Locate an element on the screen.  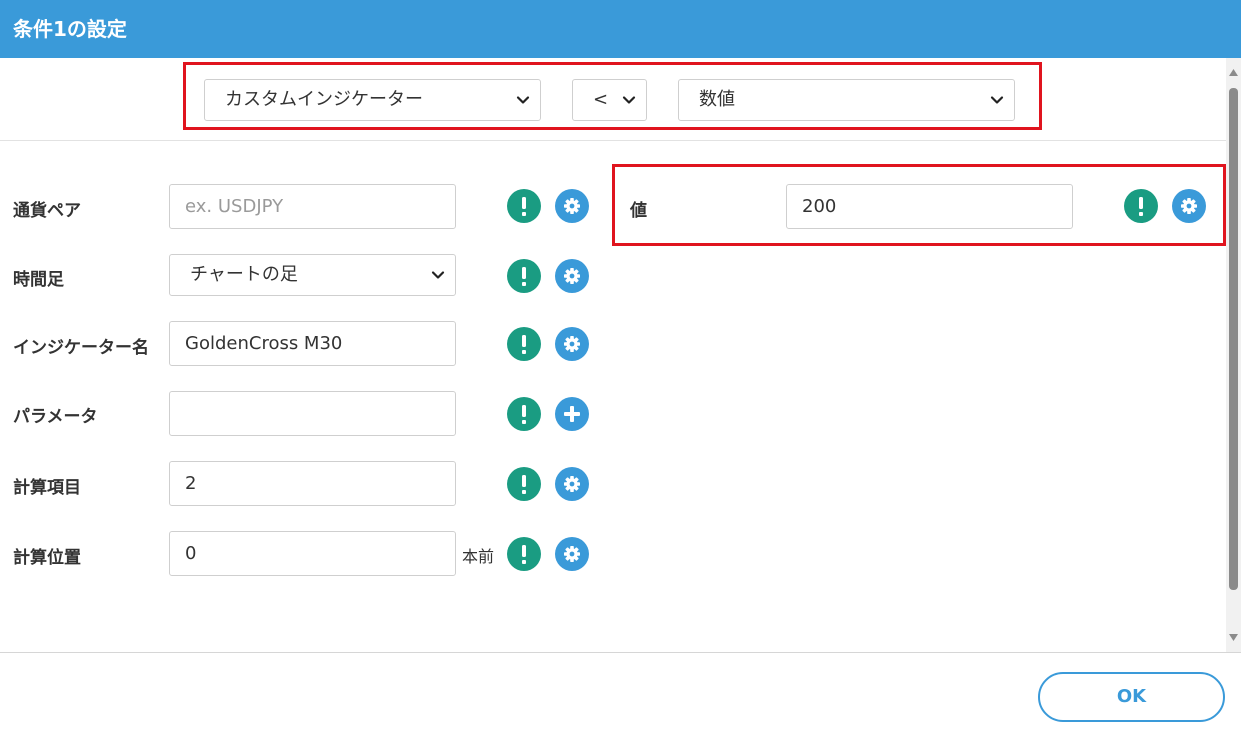
timeframe-settings-button is located at coordinates (572, 276).